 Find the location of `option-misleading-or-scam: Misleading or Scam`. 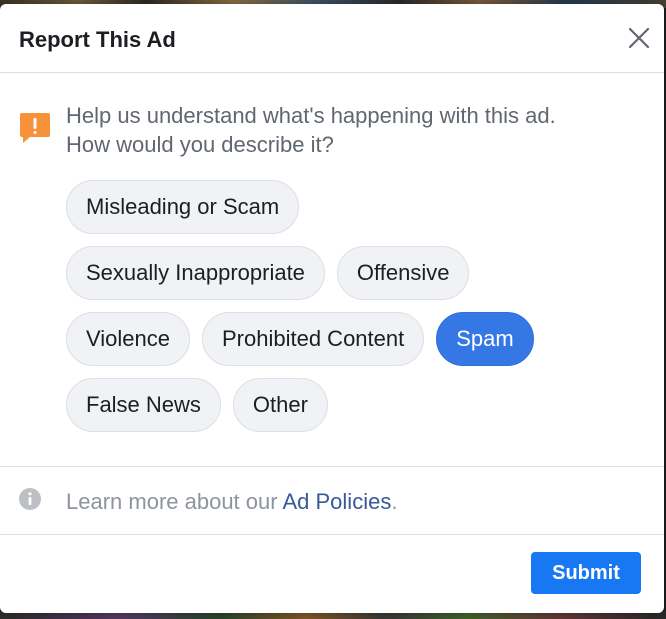

option-misleading-or-scam: Misleading or Scam is located at coordinates (183, 207).